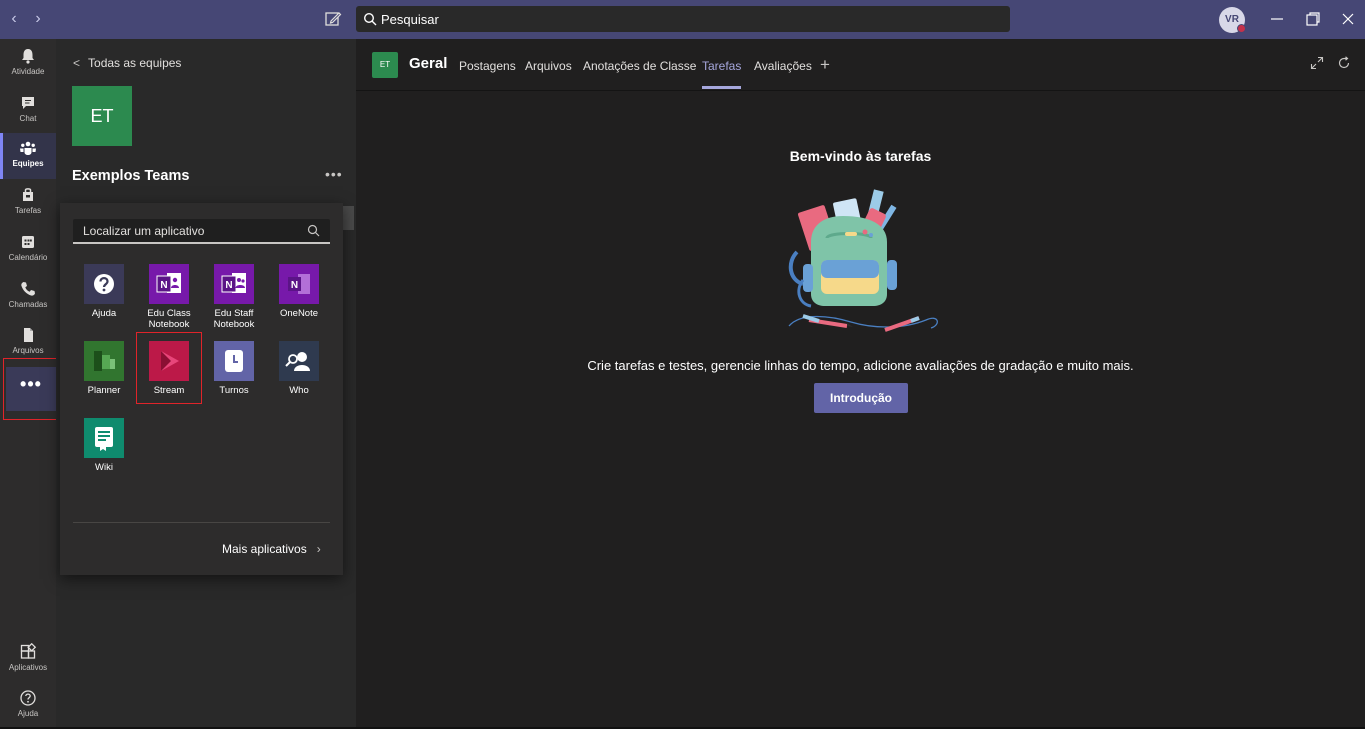 The height and width of the screenshot is (729, 1365). I want to click on find-app-search, so click(201, 231).